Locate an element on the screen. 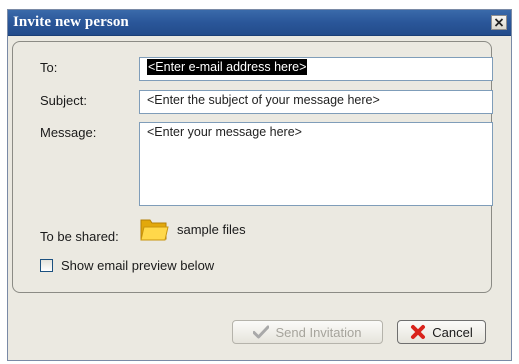 Image resolution: width=519 pixels, height=364 pixels. shared-label: To be shared: is located at coordinates (79, 236).